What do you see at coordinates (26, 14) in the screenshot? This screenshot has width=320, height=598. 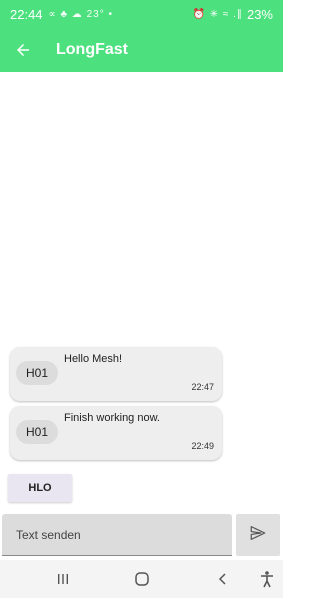 I see `status-time: 22:44` at bounding box center [26, 14].